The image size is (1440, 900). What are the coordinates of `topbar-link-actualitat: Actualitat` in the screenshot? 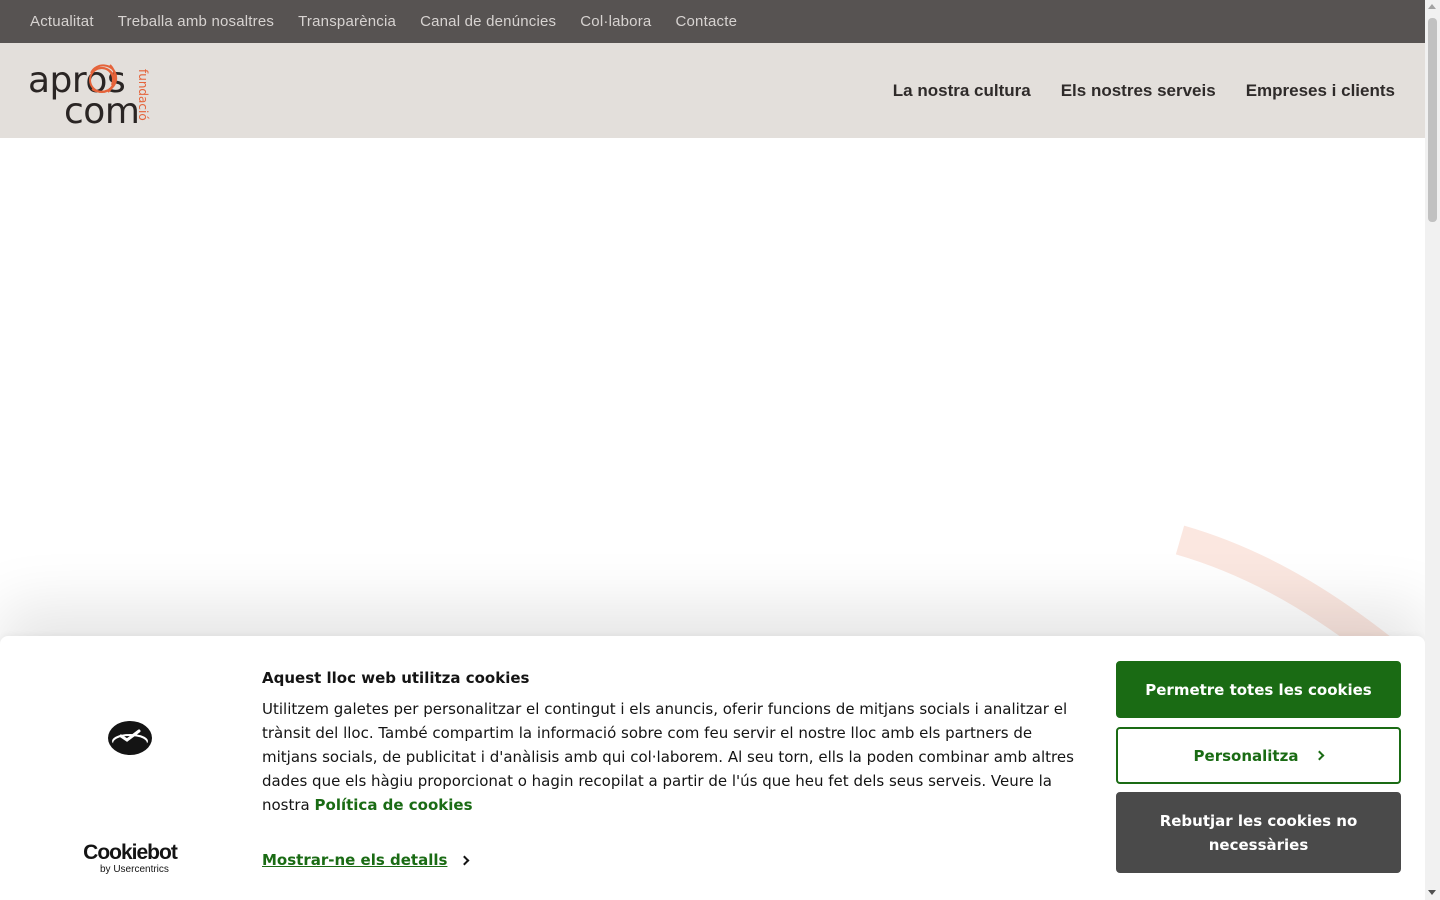 It's located at (62, 21).